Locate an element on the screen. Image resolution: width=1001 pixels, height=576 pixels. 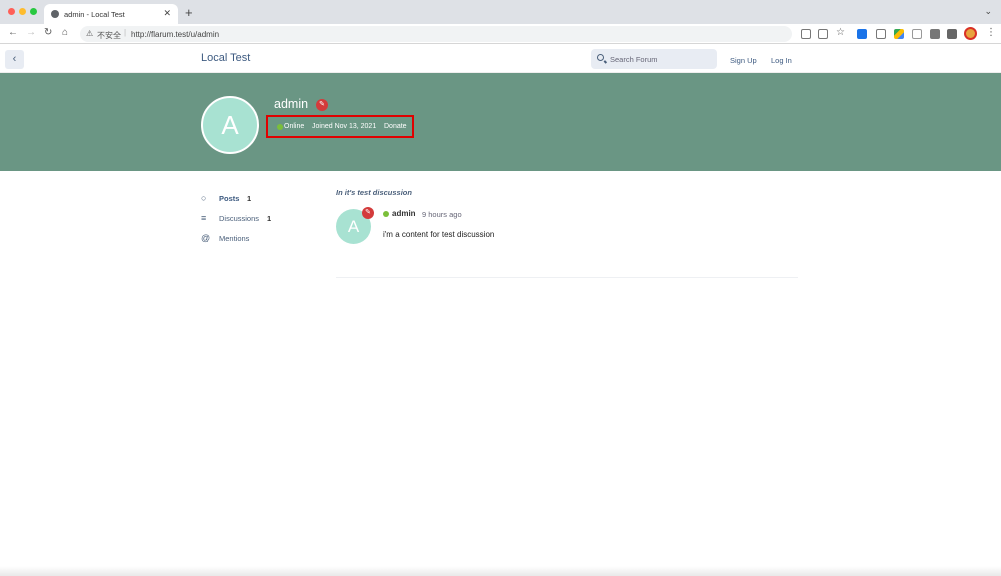
close-tab-icon: ✕ is located at coordinates (167, 13).